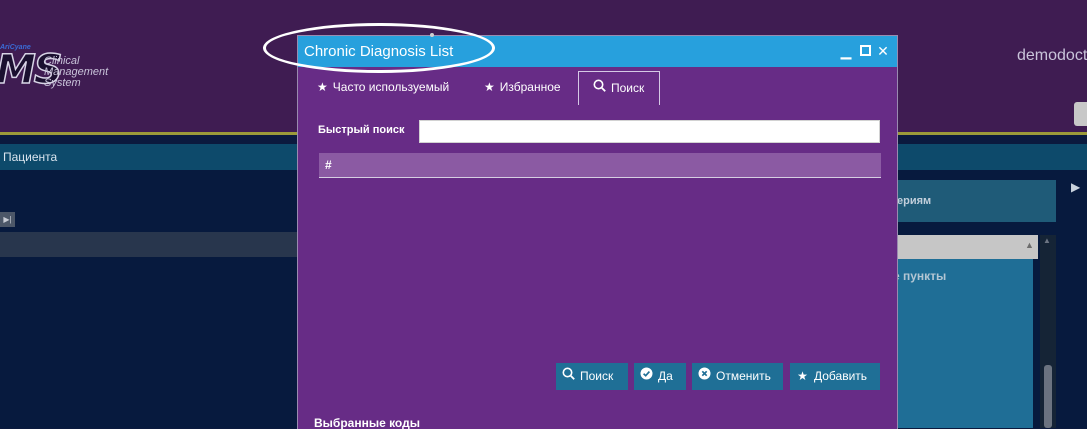 Image resolution: width=1087 pixels, height=429 pixels. I want to click on search-button-label: Поиск, so click(597, 376).